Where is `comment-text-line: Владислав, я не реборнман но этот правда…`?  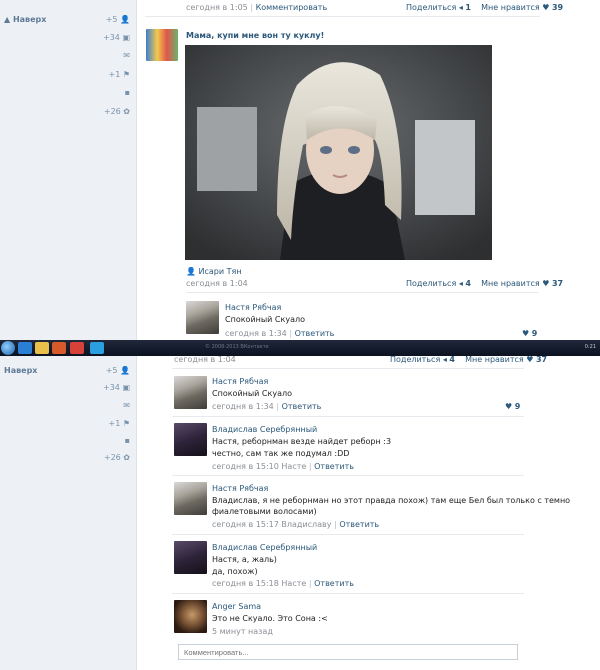
comment-text-line: Владислав, я не реборнман но этот правда… is located at coordinates (391, 500).